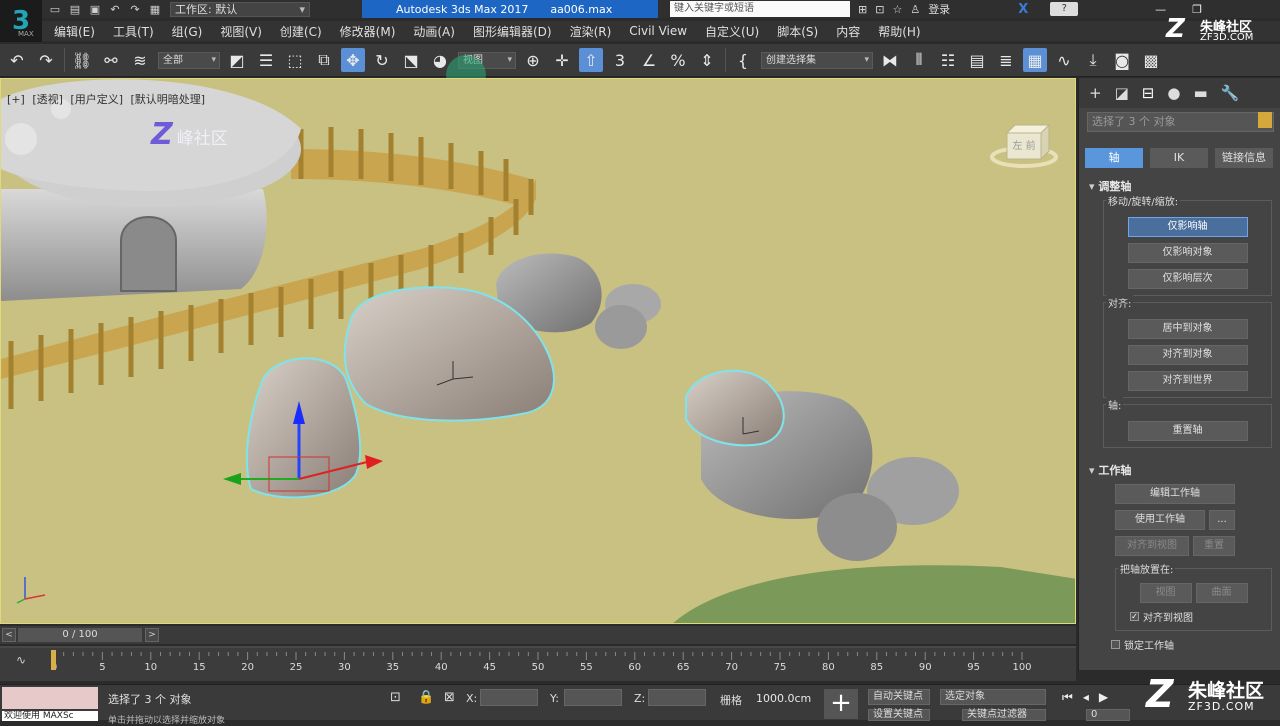 The width and height of the screenshot is (1280, 726). I want to click on menu-edit: 编辑(E), so click(73, 31).